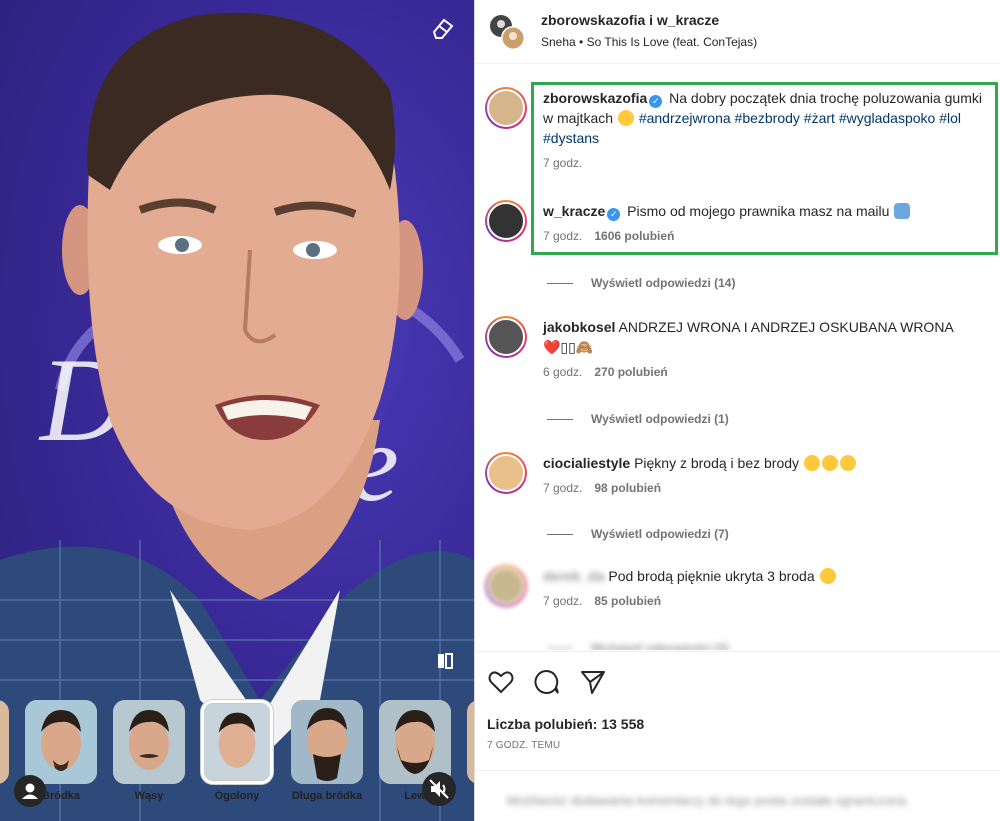  What do you see at coordinates (638, 645) in the screenshot?
I see `view-replies-button: Wyświetl odpowiedzi (3)` at bounding box center [638, 645].